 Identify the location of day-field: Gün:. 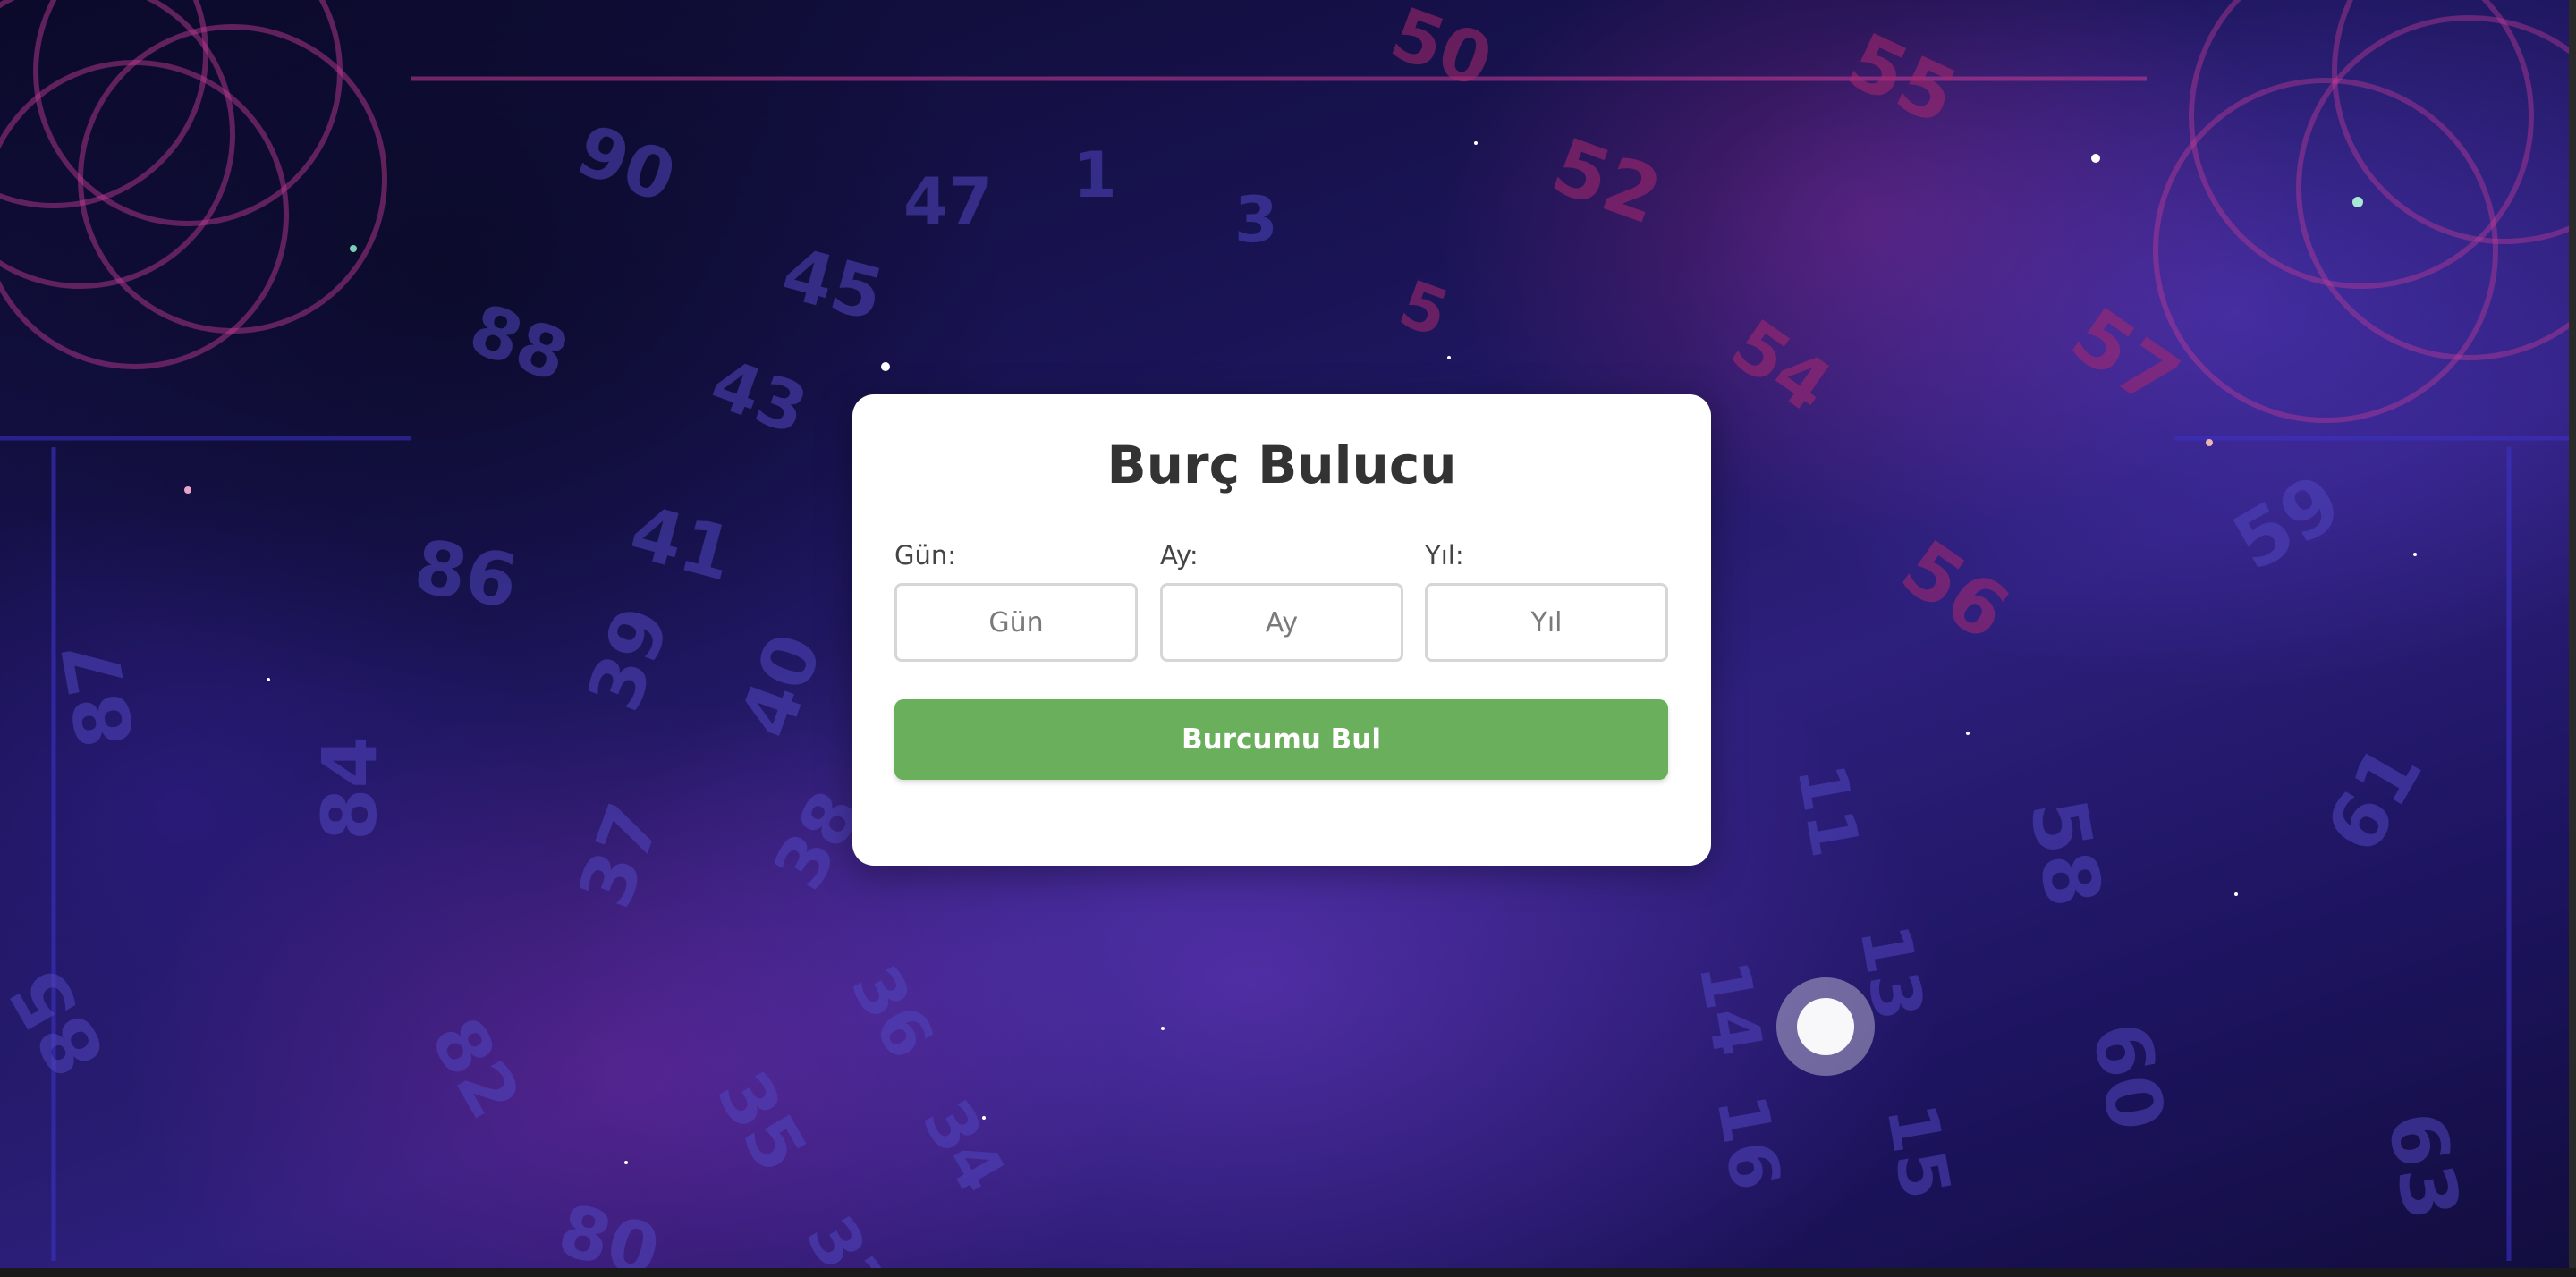
(1016, 601).